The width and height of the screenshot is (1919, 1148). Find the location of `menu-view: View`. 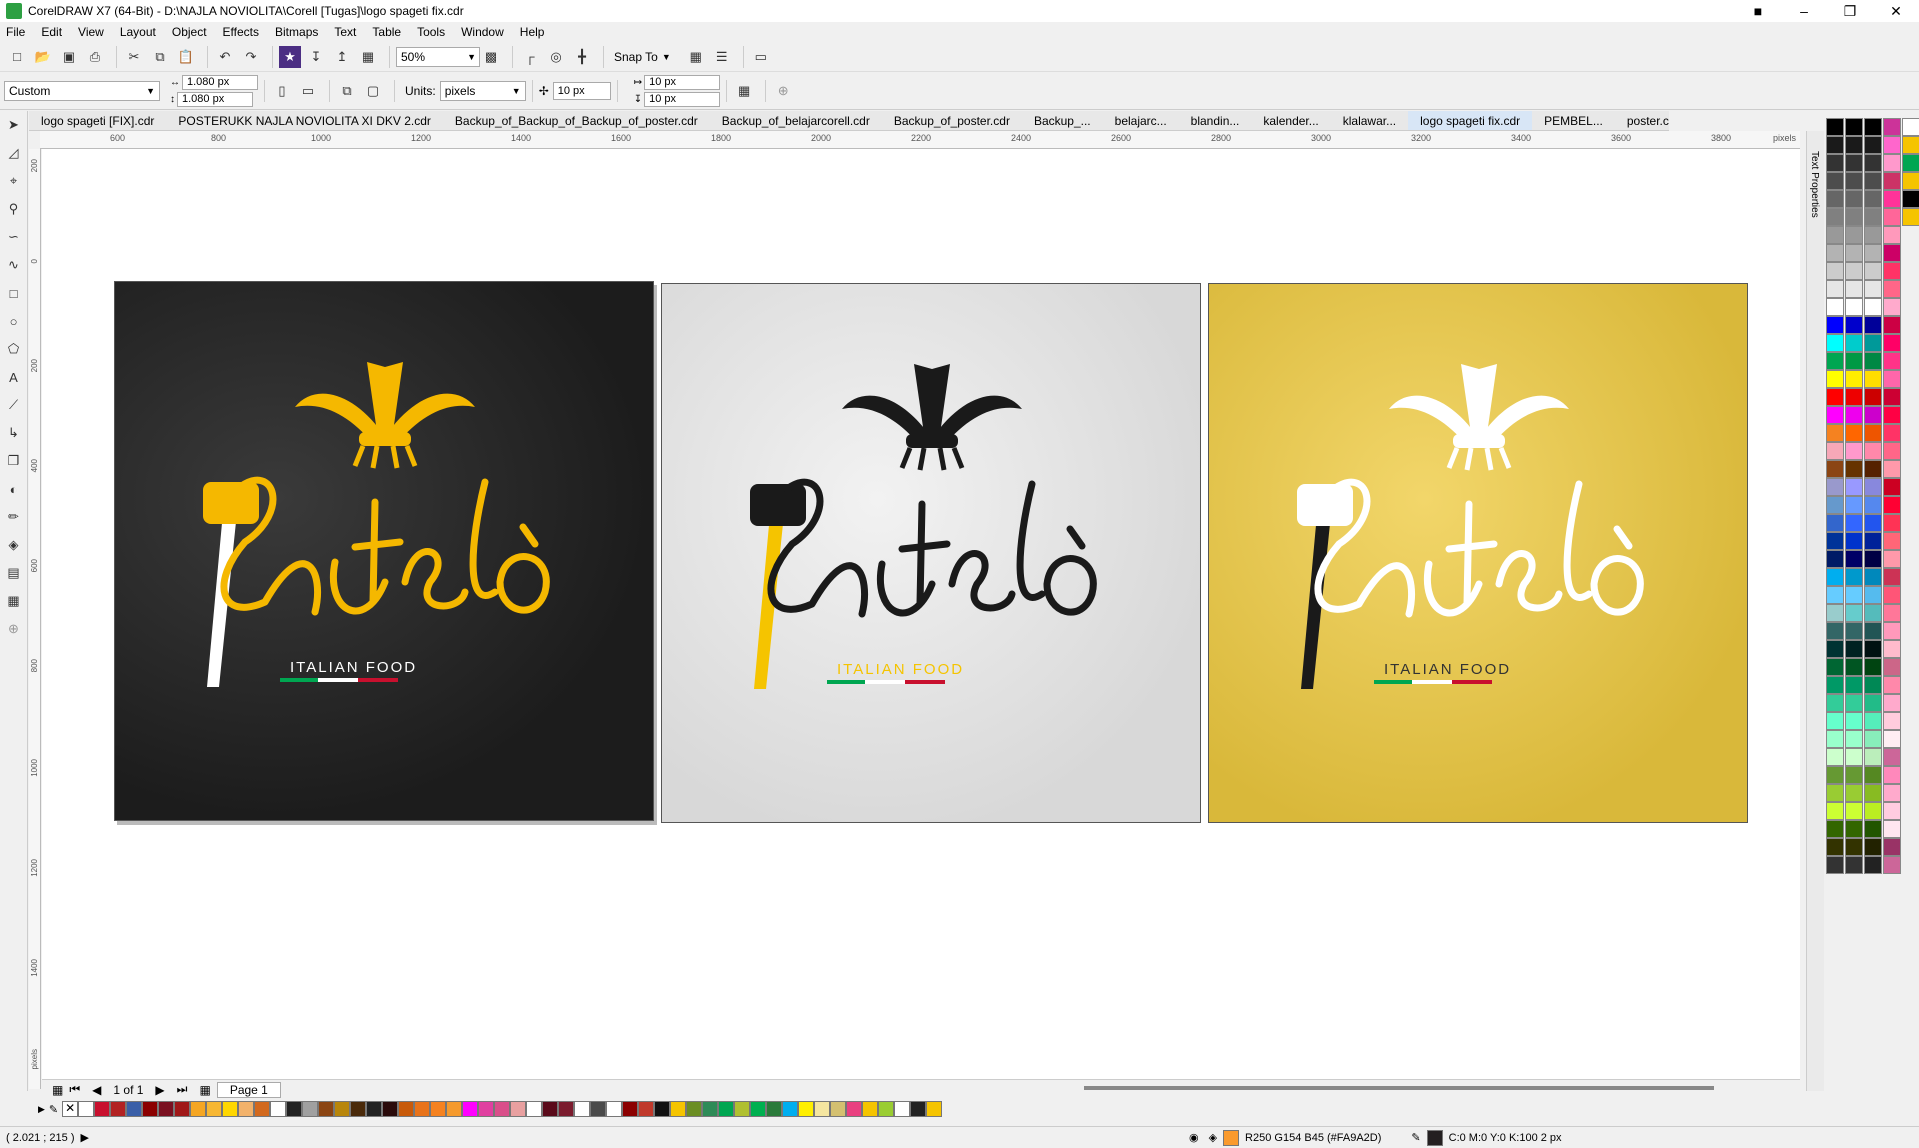

menu-view: View is located at coordinates (91, 32).